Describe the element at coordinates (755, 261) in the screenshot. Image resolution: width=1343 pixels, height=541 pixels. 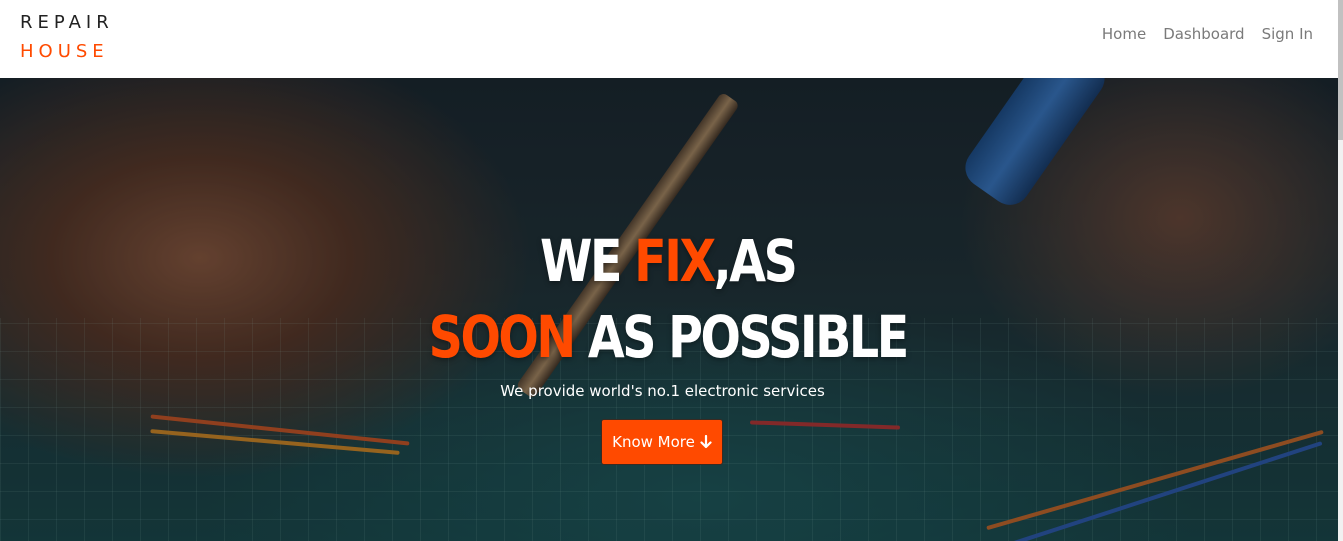
I see `headline-text-as: ,AS` at that location.